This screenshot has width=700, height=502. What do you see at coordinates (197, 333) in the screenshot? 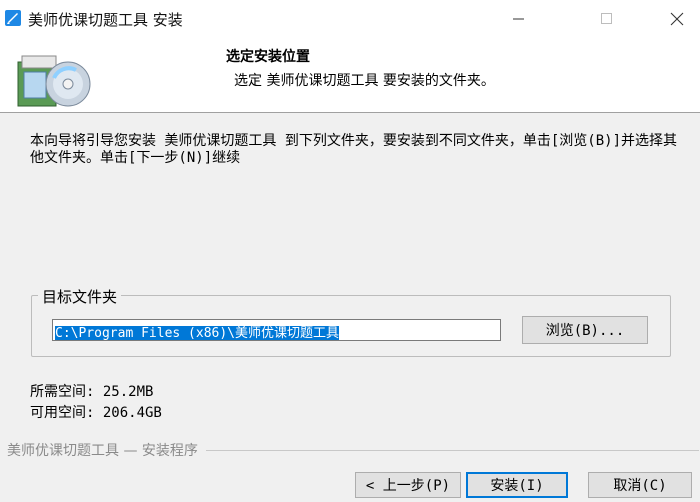
I see `destination-path-text: C:\Program Files (x86)\美师优课切题工具` at bounding box center [197, 333].